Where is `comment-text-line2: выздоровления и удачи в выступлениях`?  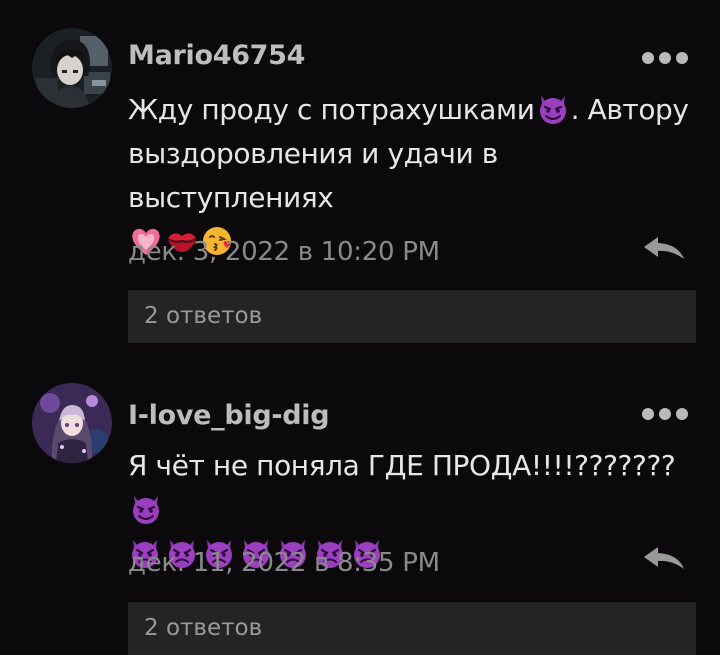
comment-text-line2: выздоровления и удачи в выступлениях is located at coordinates (313, 175).